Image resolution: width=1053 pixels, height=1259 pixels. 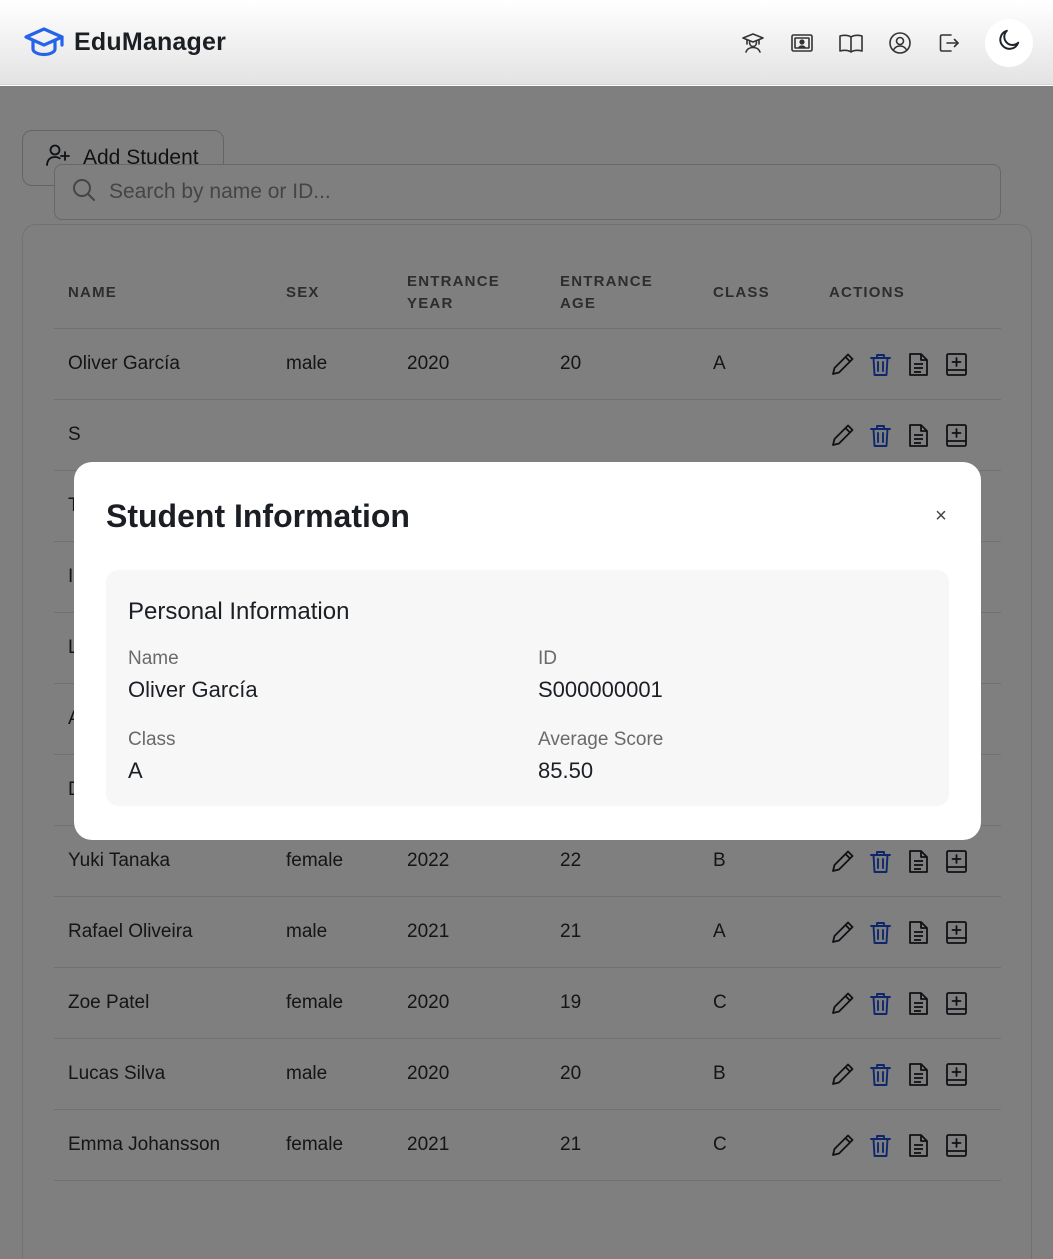 What do you see at coordinates (850, 42) in the screenshot?
I see `book-open-icon` at bounding box center [850, 42].